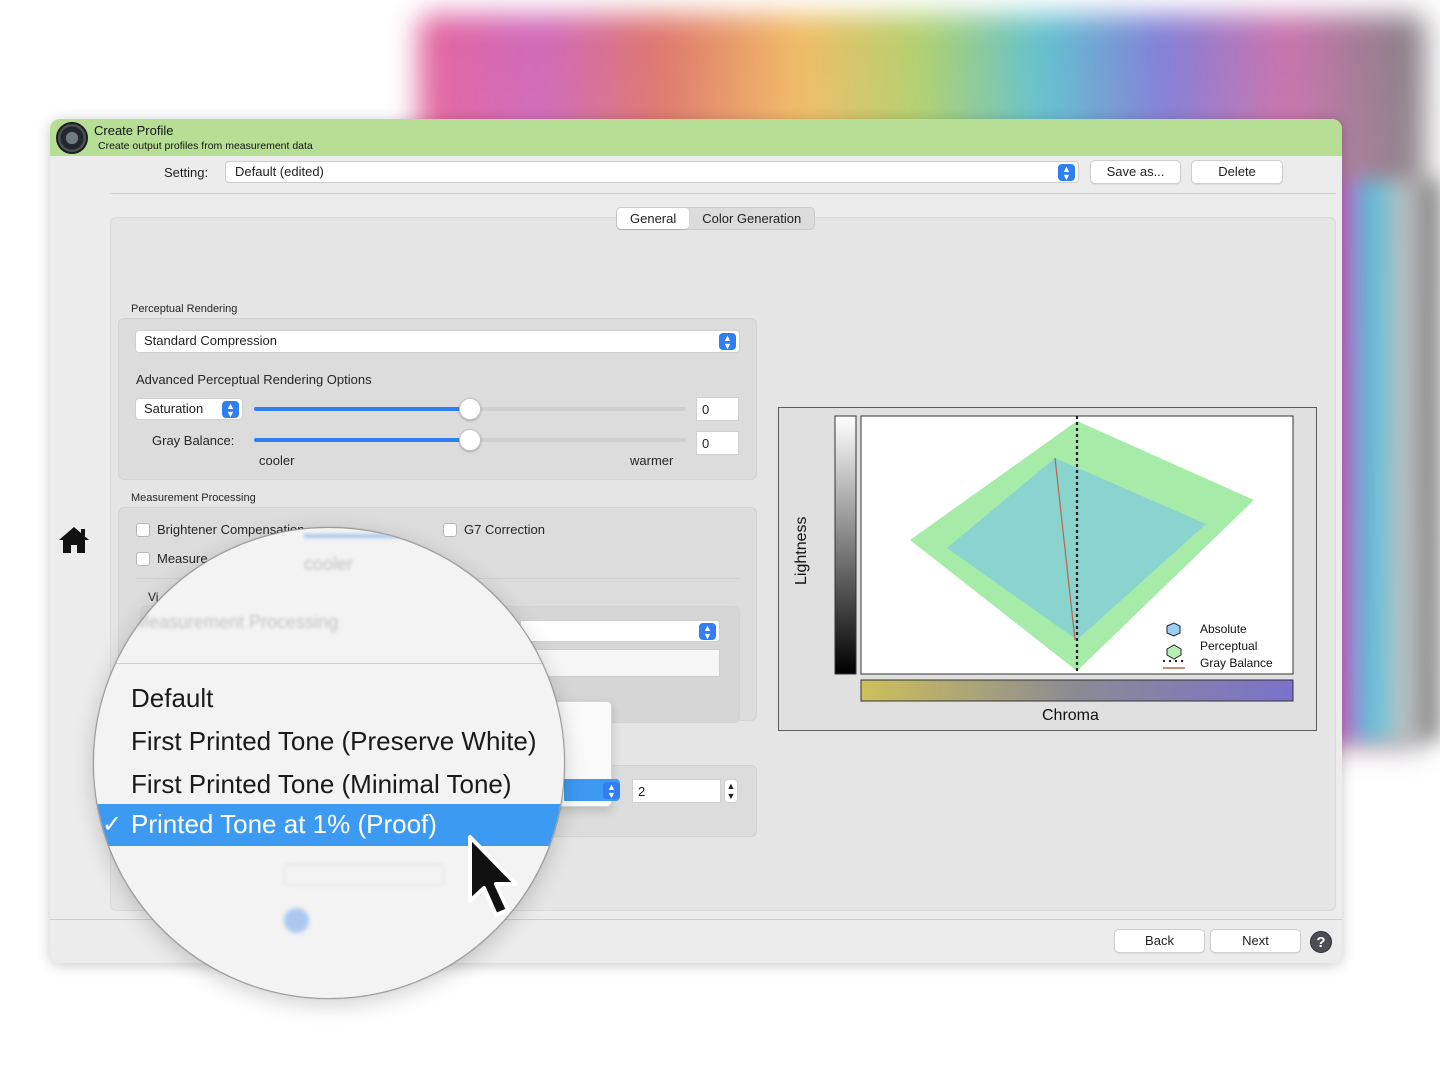  Describe the element at coordinates (186, 172) in the screenshot. I see `setting-label: Setting:` at that location.